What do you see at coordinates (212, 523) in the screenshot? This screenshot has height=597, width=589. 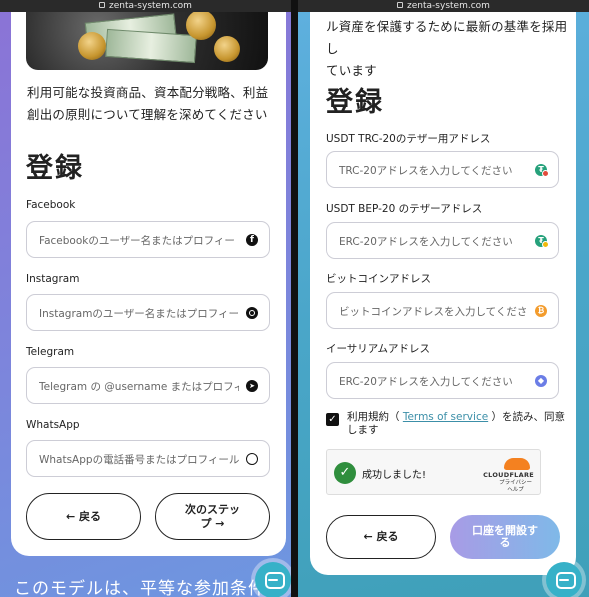 I see `next-button-label-line2: プ →` at bounding box center [212, 523].